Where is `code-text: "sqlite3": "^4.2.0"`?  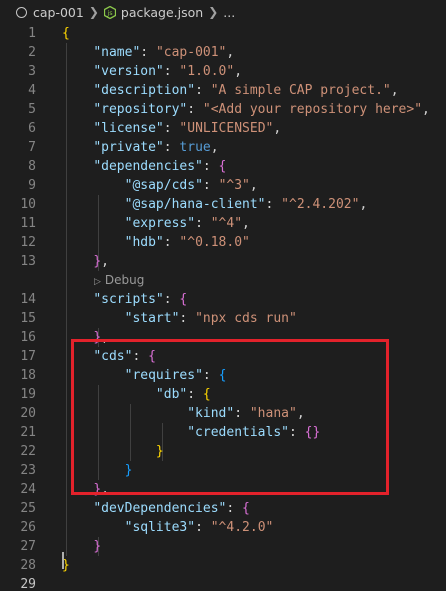 code-text: "sqlite3": "^4.2.0" is located at coordinates (168, 527).